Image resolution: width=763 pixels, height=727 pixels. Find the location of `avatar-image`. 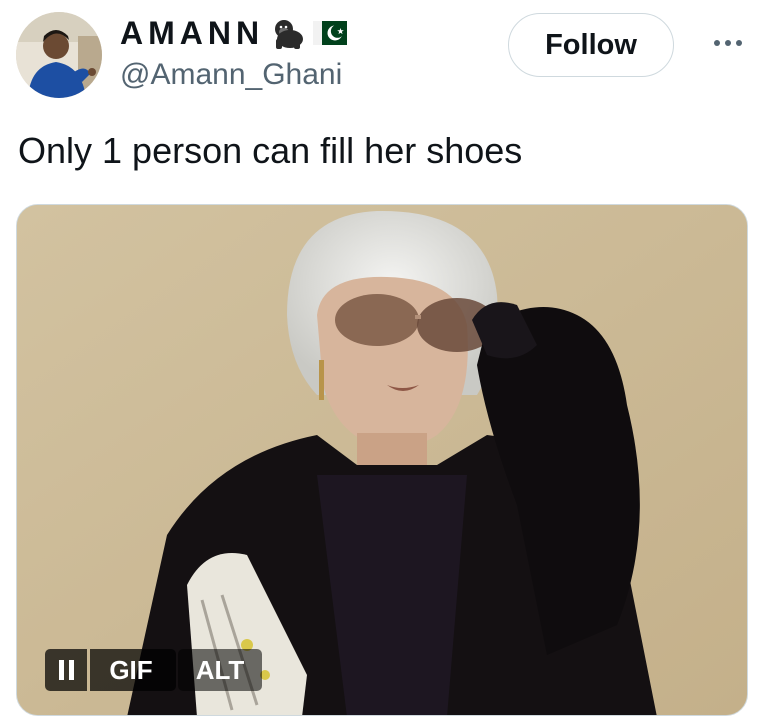

avatar-image is located at coordinates (59, 55).